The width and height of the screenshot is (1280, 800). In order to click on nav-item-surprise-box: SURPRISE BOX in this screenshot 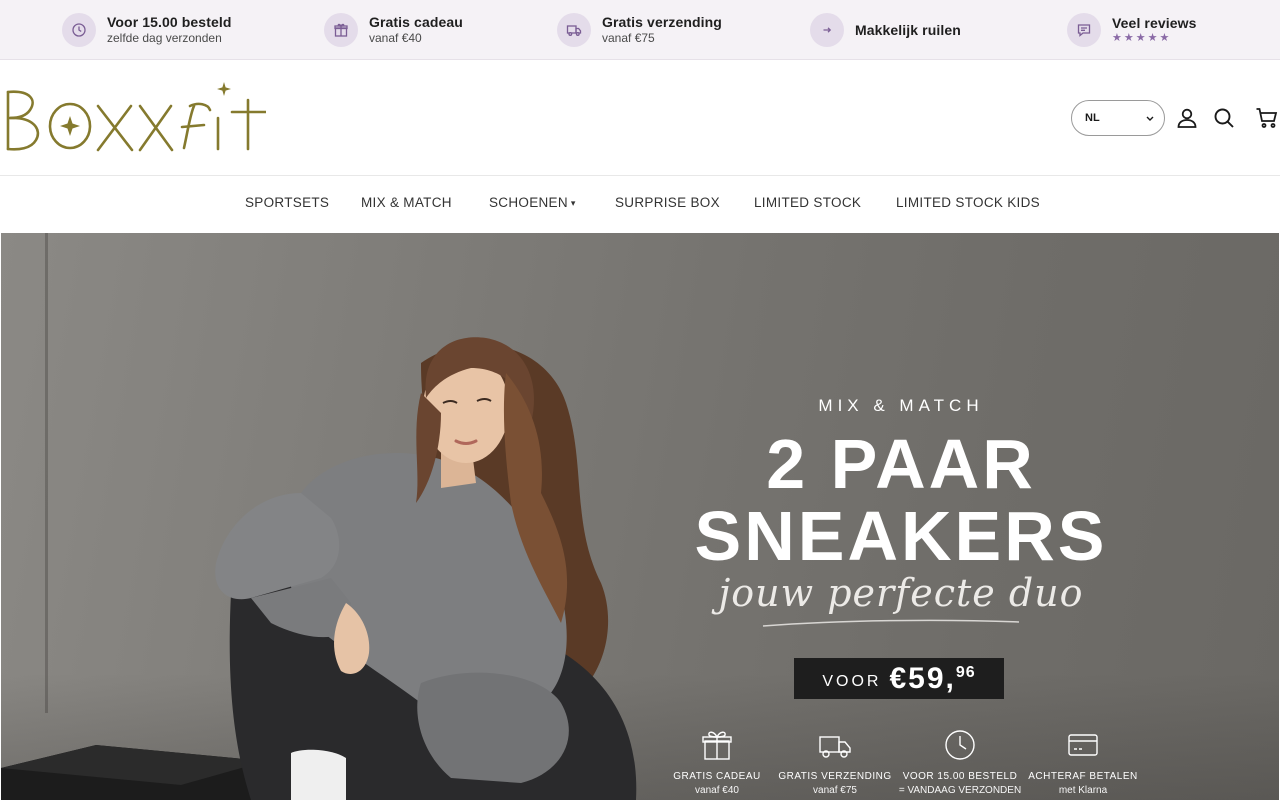, I will do `click(667, 202)`.